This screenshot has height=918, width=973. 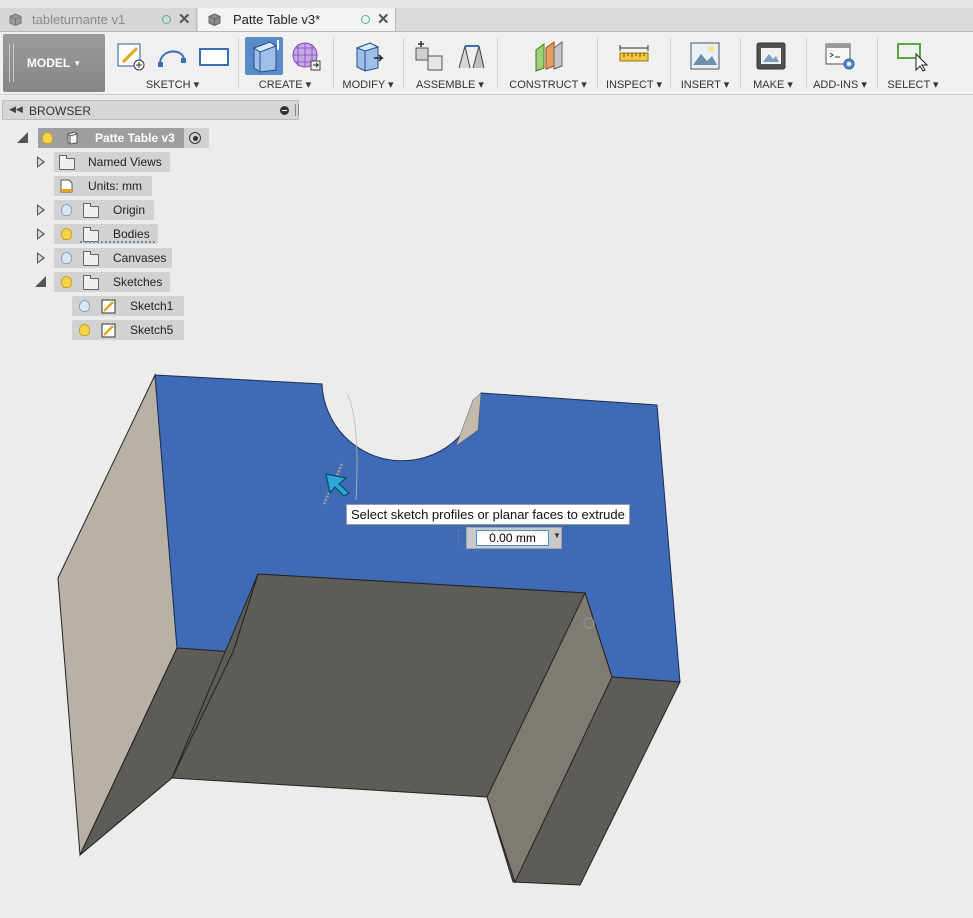 What do you see at coordinates (549, 737) in the screenshot?
I see `body-inner-right-face` at bounding box center [549, 737].